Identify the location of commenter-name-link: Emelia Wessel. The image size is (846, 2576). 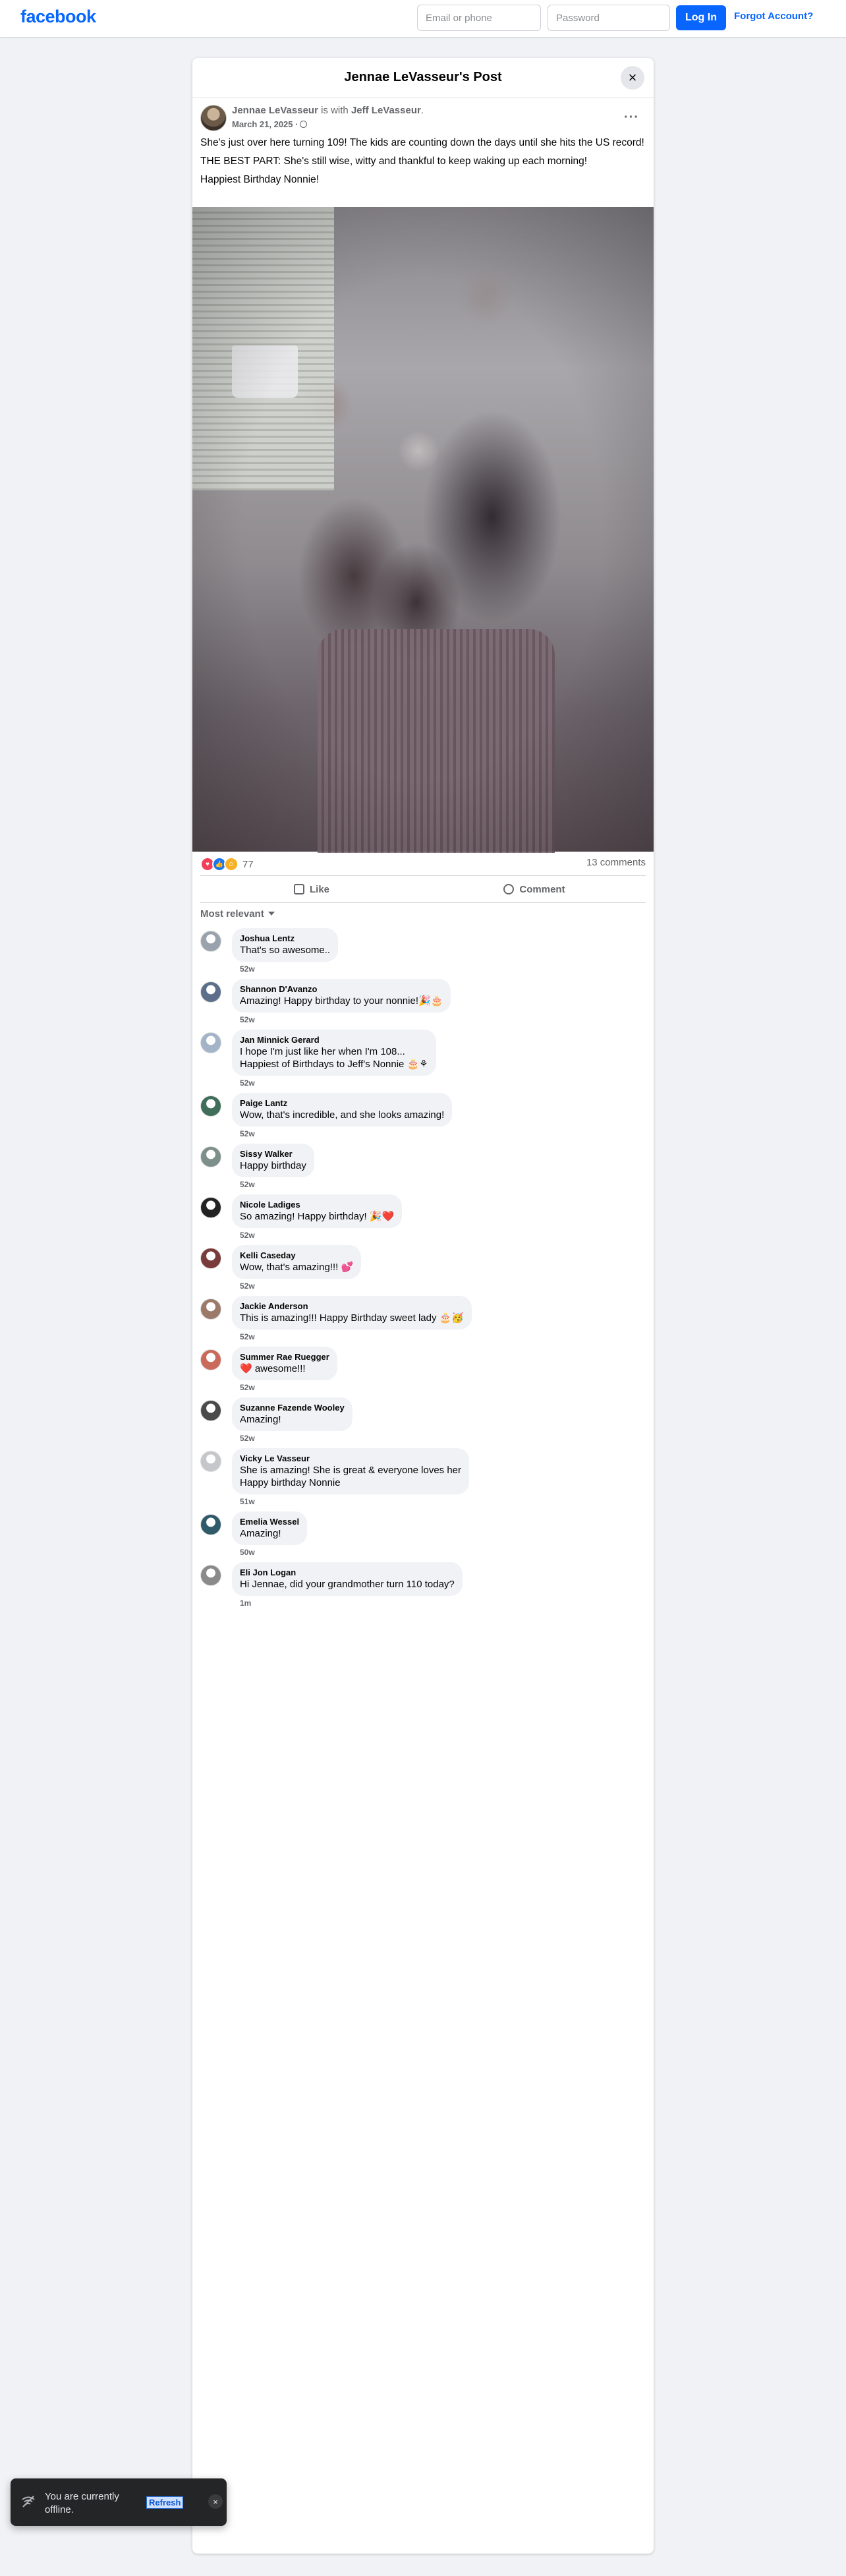
(269, 1522).